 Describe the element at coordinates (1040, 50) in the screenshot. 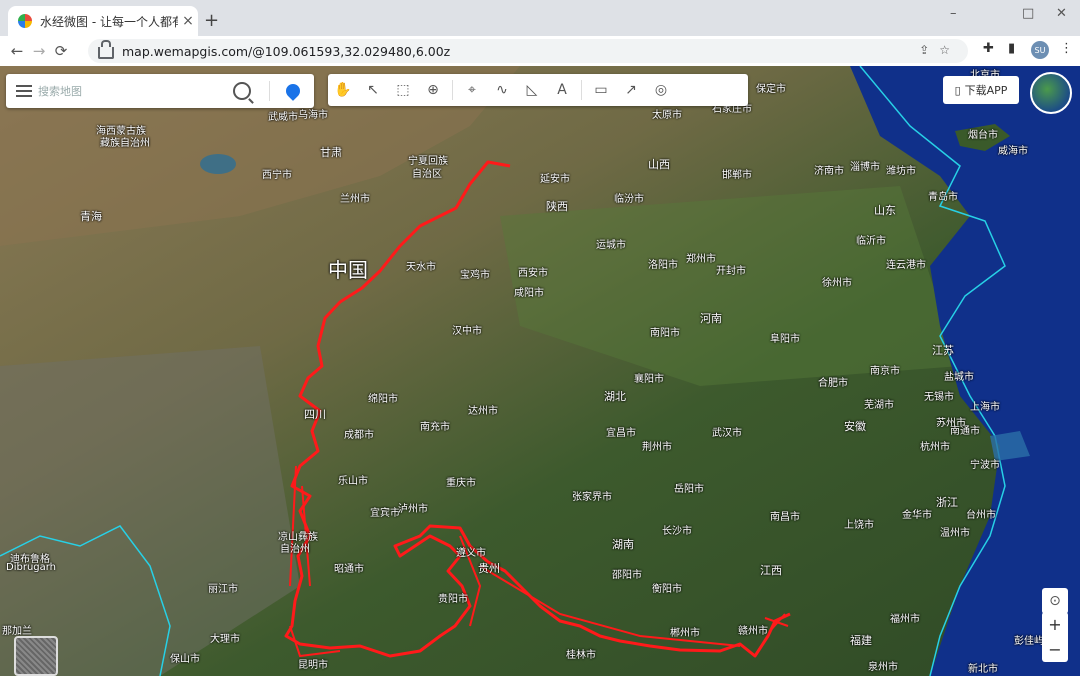

I see `profile-avatar: SU` at that location.